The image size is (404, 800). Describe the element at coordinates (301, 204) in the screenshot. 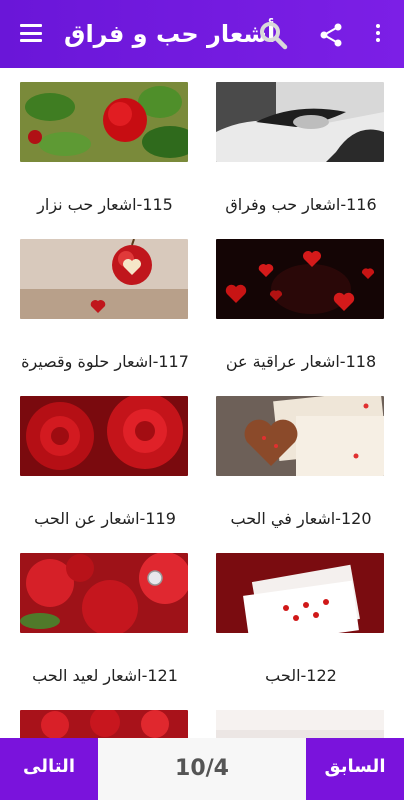

I see `list-item-label: 116-اشعار حب وفراق` at that location.